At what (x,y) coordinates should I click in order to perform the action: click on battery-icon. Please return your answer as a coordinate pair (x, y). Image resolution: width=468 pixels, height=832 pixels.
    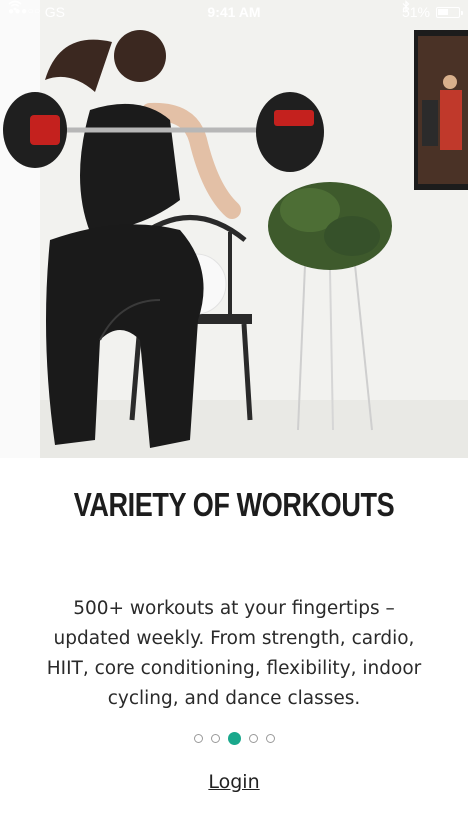
    Looking at the image, I should click on (449, 12).